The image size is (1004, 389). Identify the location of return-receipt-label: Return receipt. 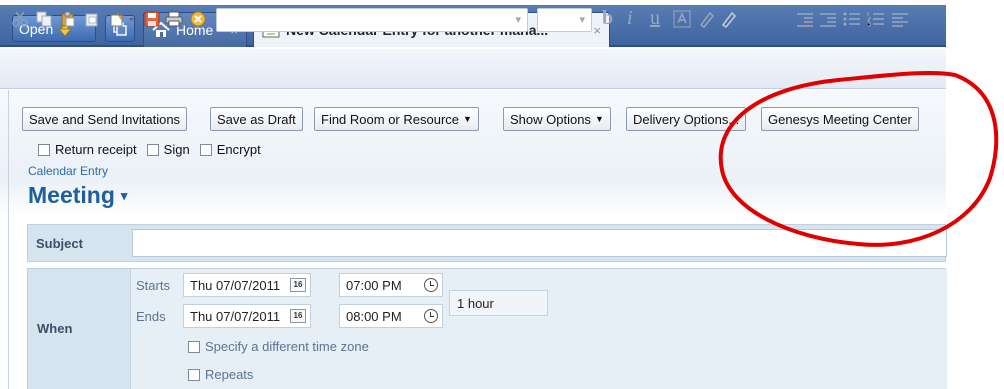
(96, 149).